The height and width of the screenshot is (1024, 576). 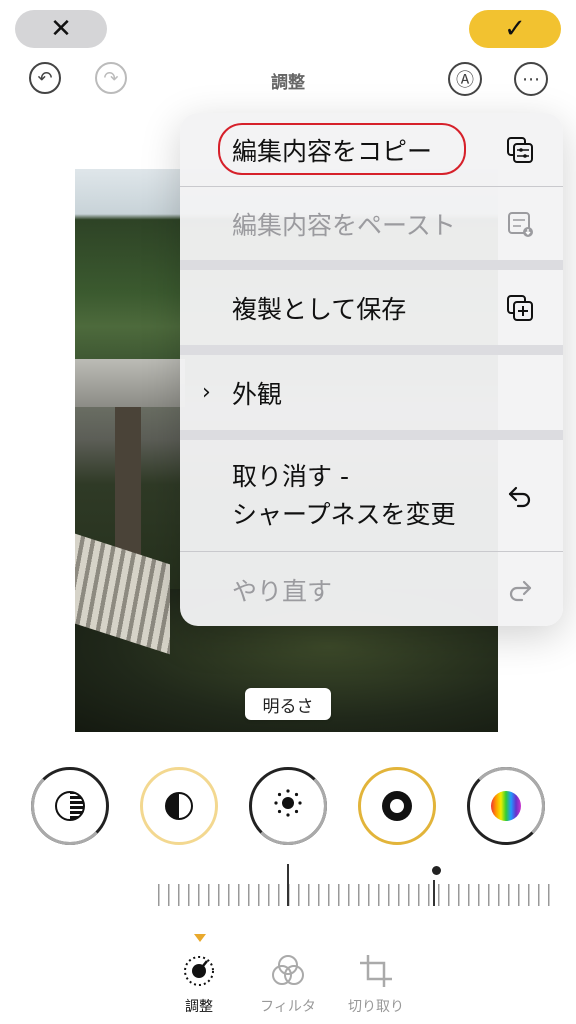 What do you see at coordinates (288, 971) in the screenshot?
I see `filters-icon` at bounding box center [288, 971].